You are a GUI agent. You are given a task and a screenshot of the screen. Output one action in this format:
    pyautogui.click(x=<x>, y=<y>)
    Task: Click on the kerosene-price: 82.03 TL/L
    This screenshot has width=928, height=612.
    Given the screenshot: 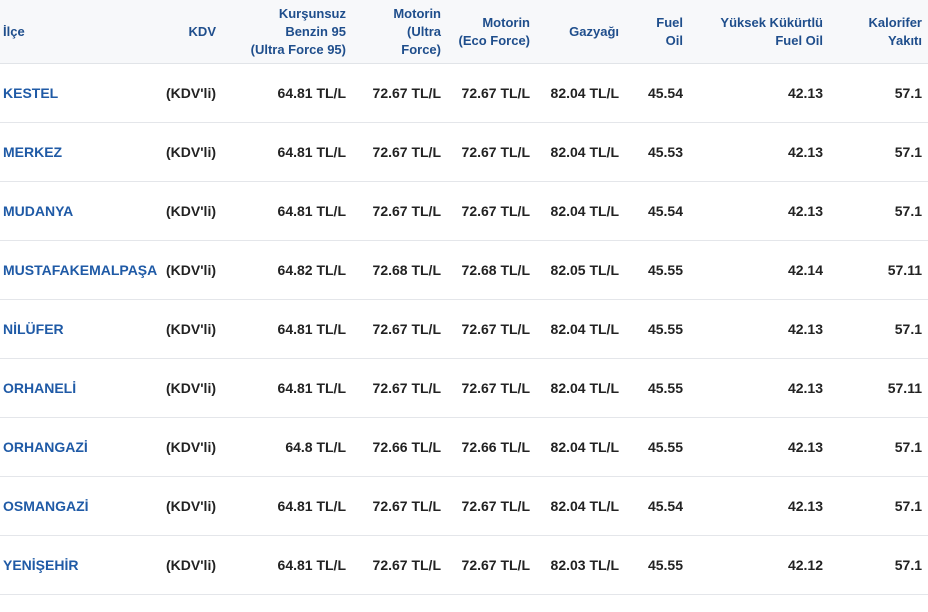 What is the action you would take?
    pyautogui.click(x=584, y=565)
    